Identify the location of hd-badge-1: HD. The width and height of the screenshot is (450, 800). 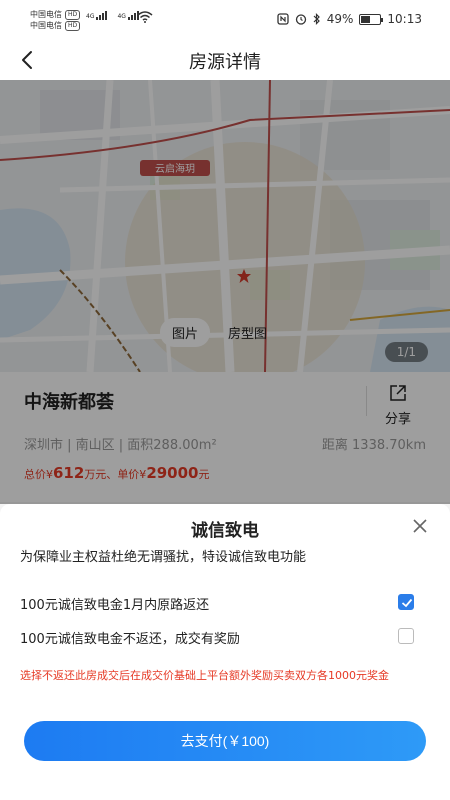
(73, 14).